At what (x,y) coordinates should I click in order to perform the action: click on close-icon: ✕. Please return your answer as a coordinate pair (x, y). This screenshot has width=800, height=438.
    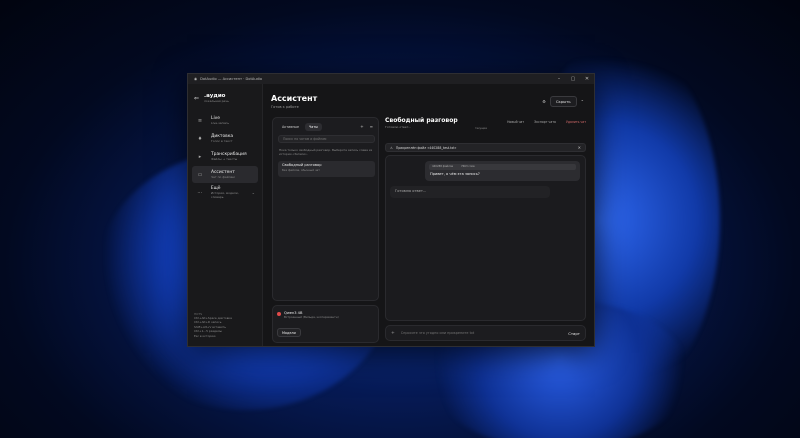
    Looking at the image, I should click on (579, 147).